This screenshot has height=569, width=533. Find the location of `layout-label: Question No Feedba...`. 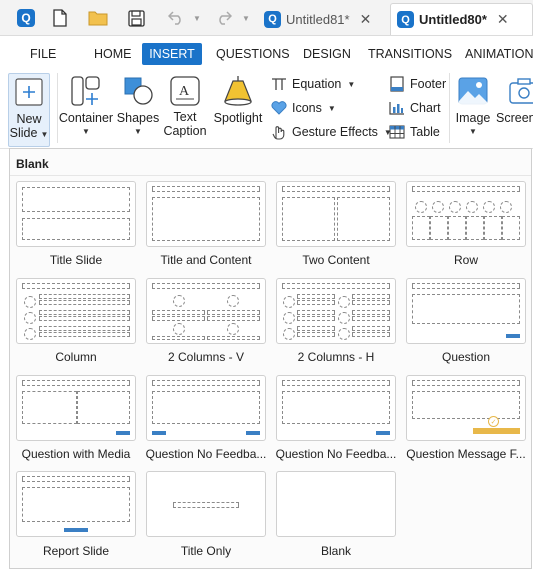

layout-label: Question No Feedba... is located at coordinates (206, 454).